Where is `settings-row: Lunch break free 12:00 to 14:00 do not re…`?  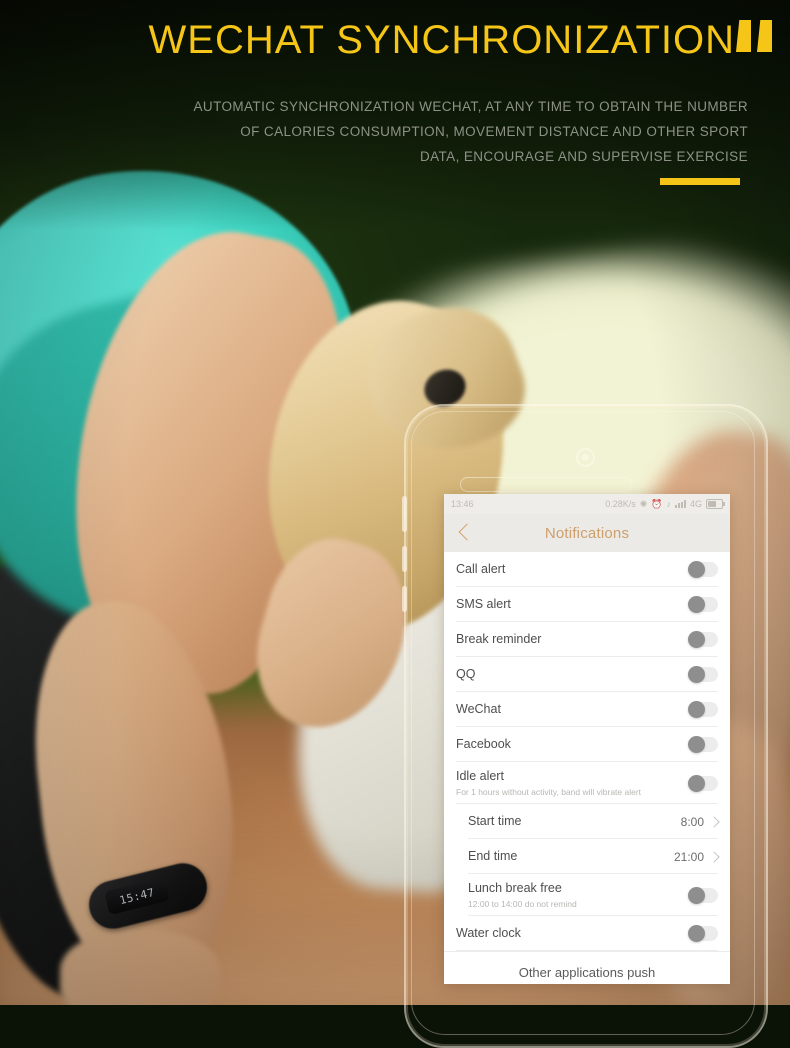
settings-row: Lunch break free 12:00 to 14:00 do not re… is located at coordinates (587, 895).